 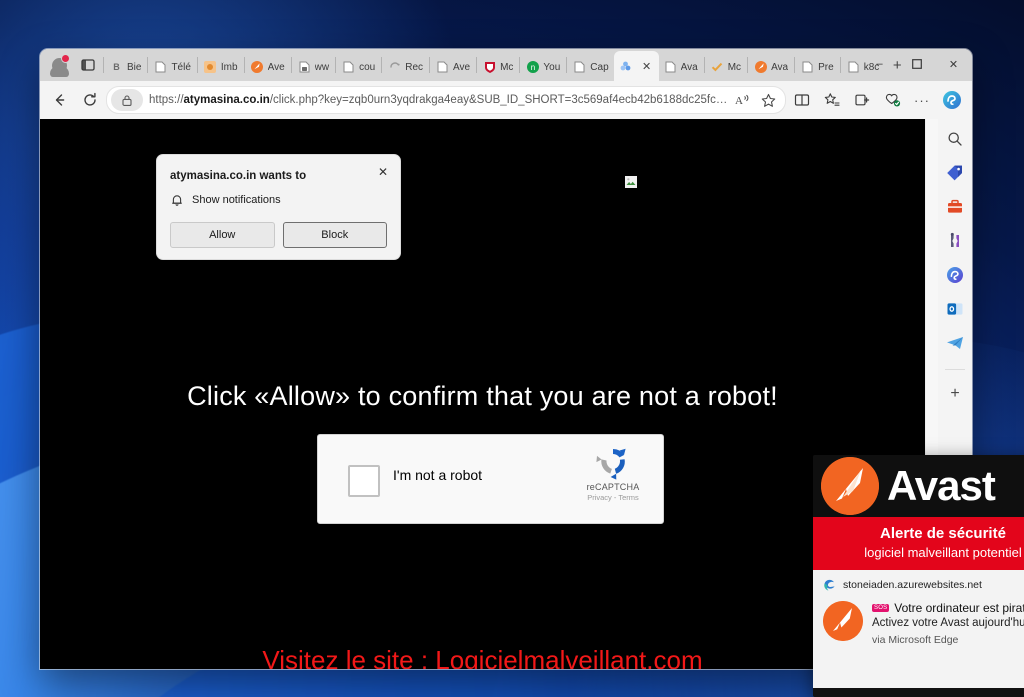 I want to click on avast-notification-icon, so click(x=843, y=621).